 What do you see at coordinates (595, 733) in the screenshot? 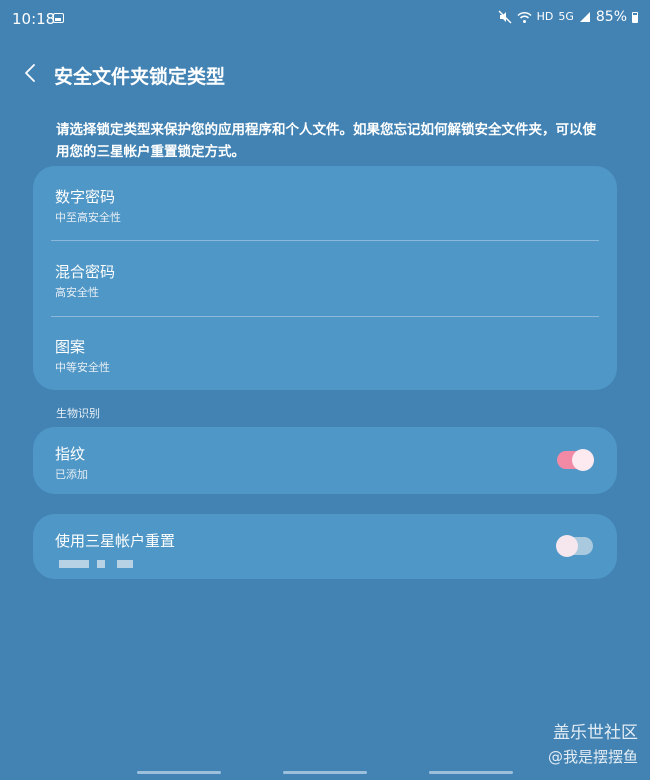
I see `watermark-community: 盖乐世社区` at bounding box center [595, 733].